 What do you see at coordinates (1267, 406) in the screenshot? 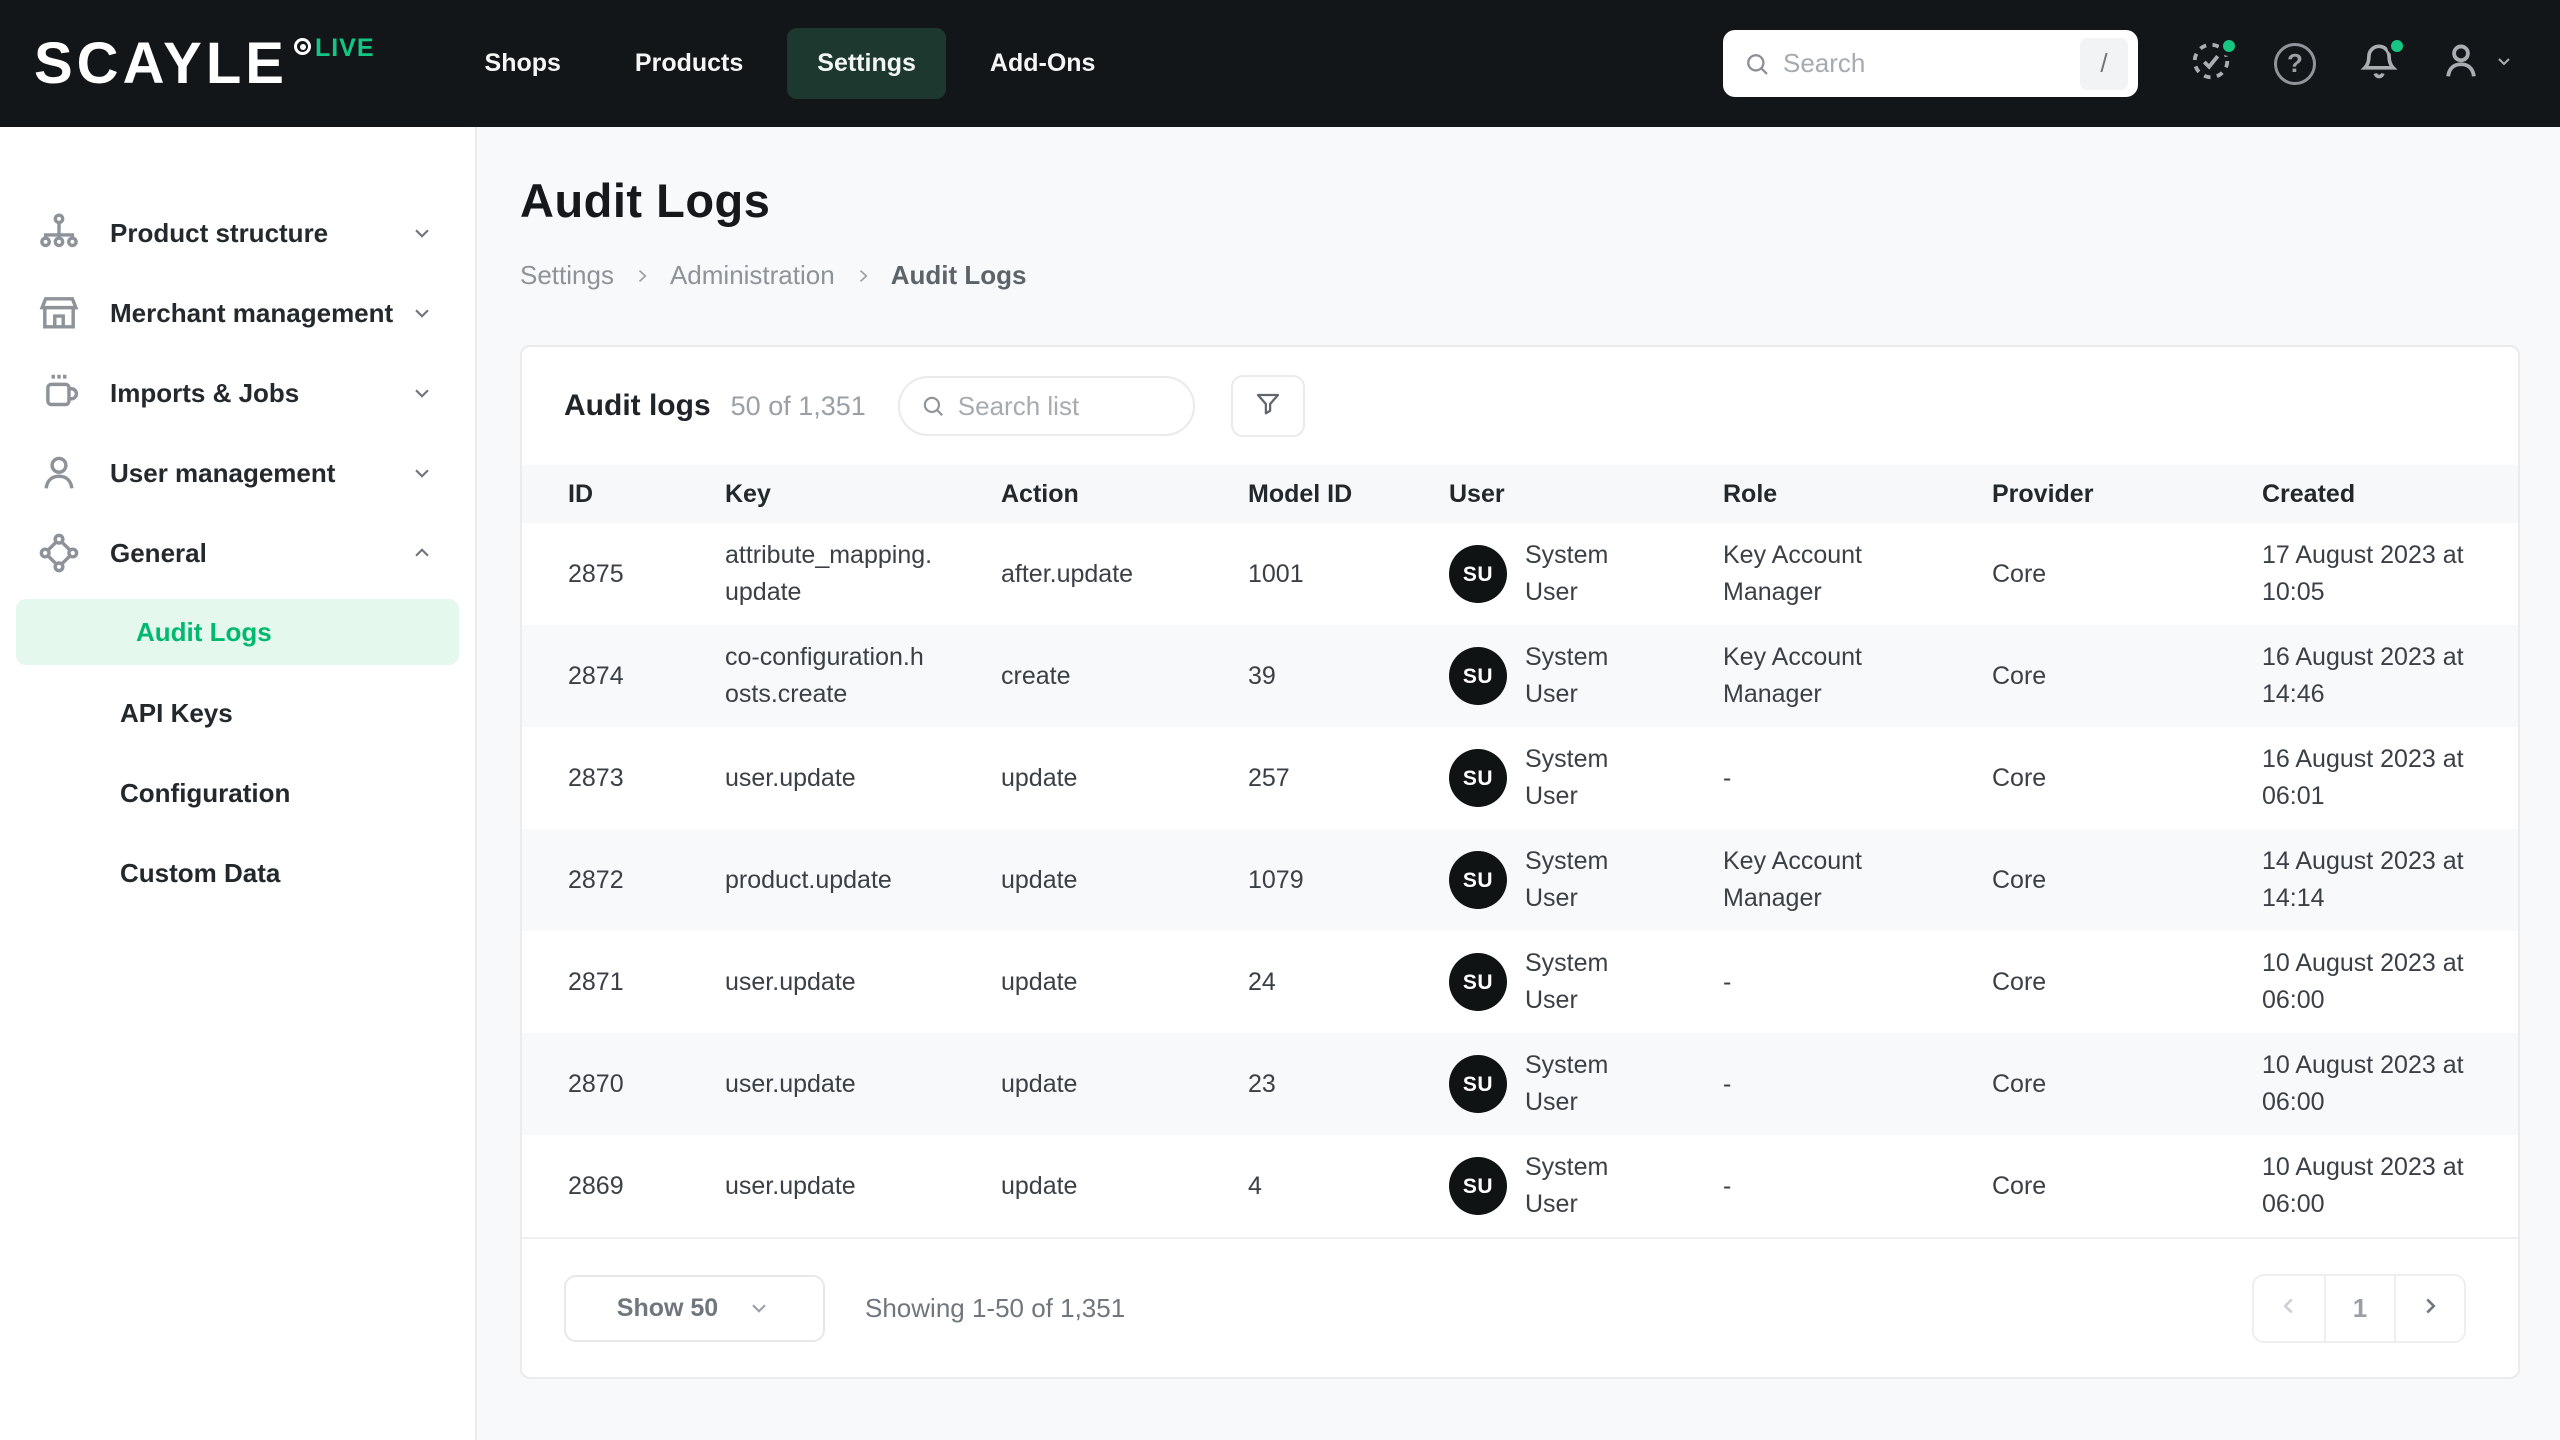
I see `filter-button` at bounding box center [1267, 406].